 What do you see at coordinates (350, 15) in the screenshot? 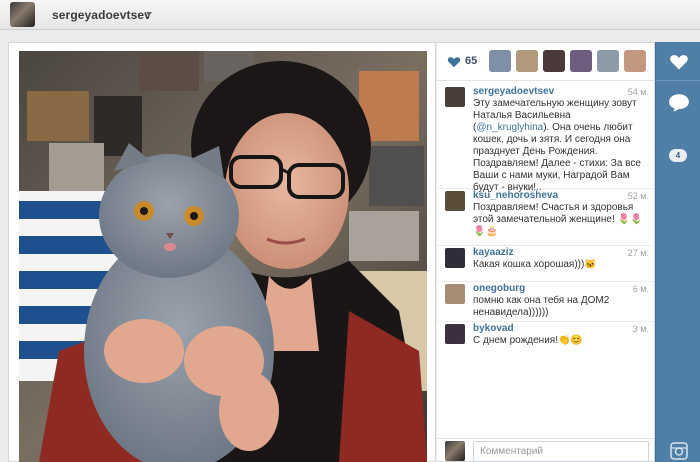
I see `top-bar: sergeyadoevtsev` at bounding box center [350, 15].